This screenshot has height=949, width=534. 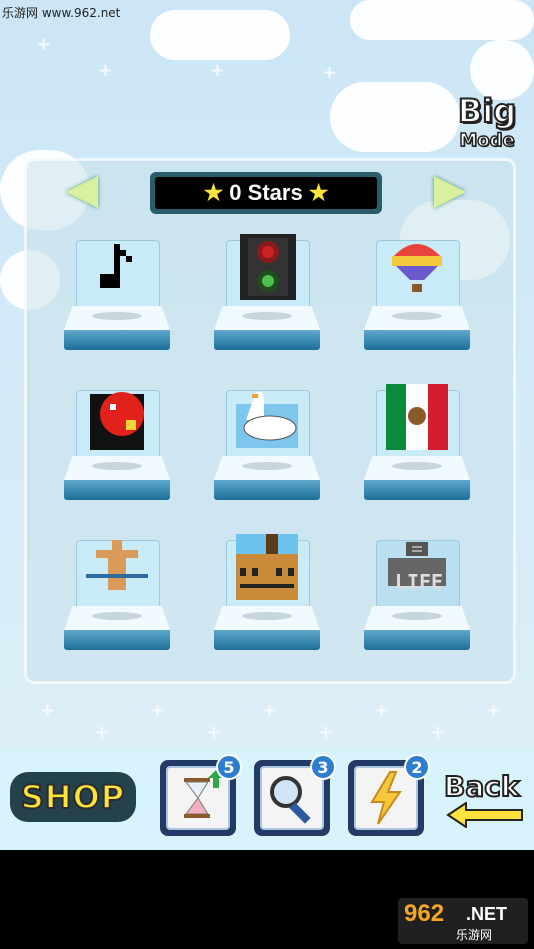 I want to click on puzzle-slot-traffic-light, so click(x=267, y=293).